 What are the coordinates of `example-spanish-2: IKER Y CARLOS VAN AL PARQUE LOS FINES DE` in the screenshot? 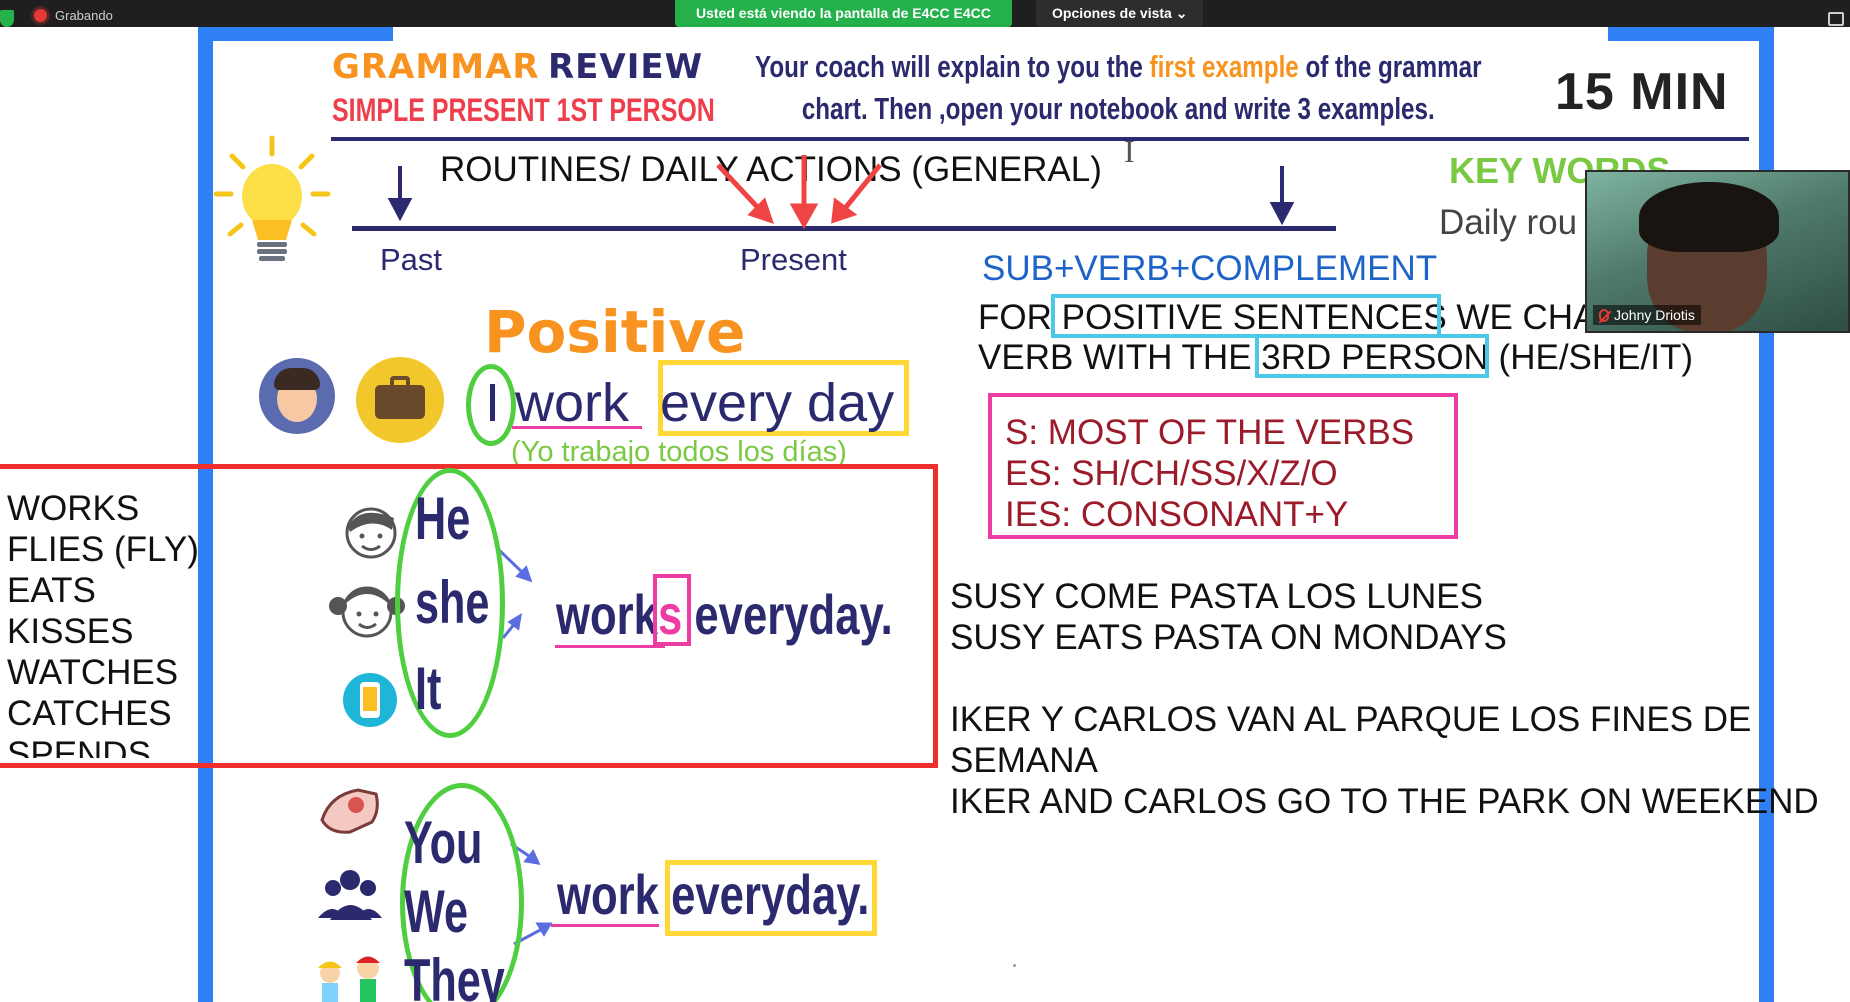 It's located at (1351, 719).